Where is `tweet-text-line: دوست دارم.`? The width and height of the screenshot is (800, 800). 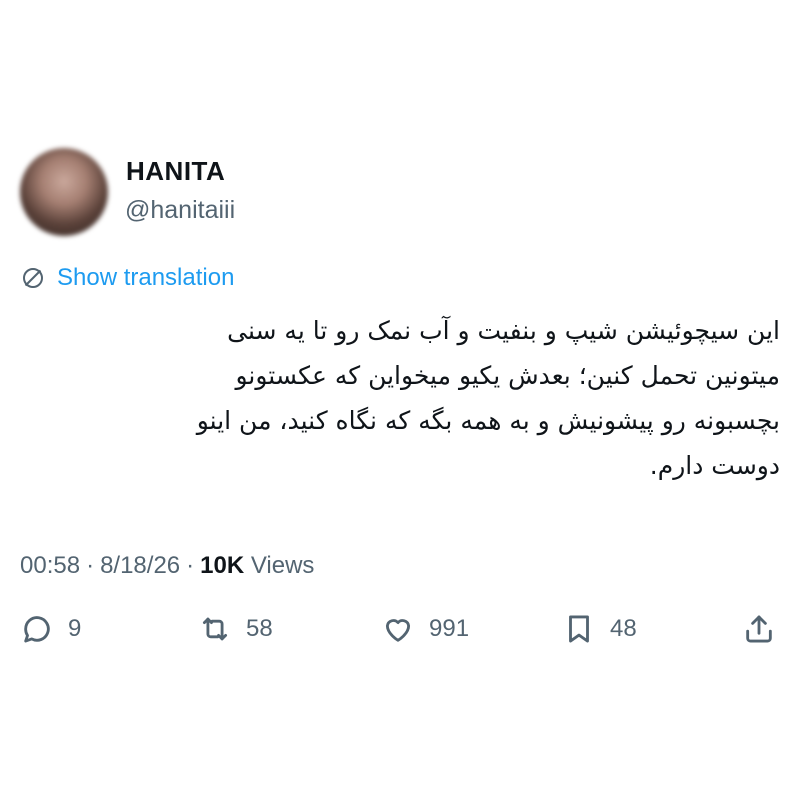 tweet-text-line: دوست دارم. is located at coordinates (714, 465).